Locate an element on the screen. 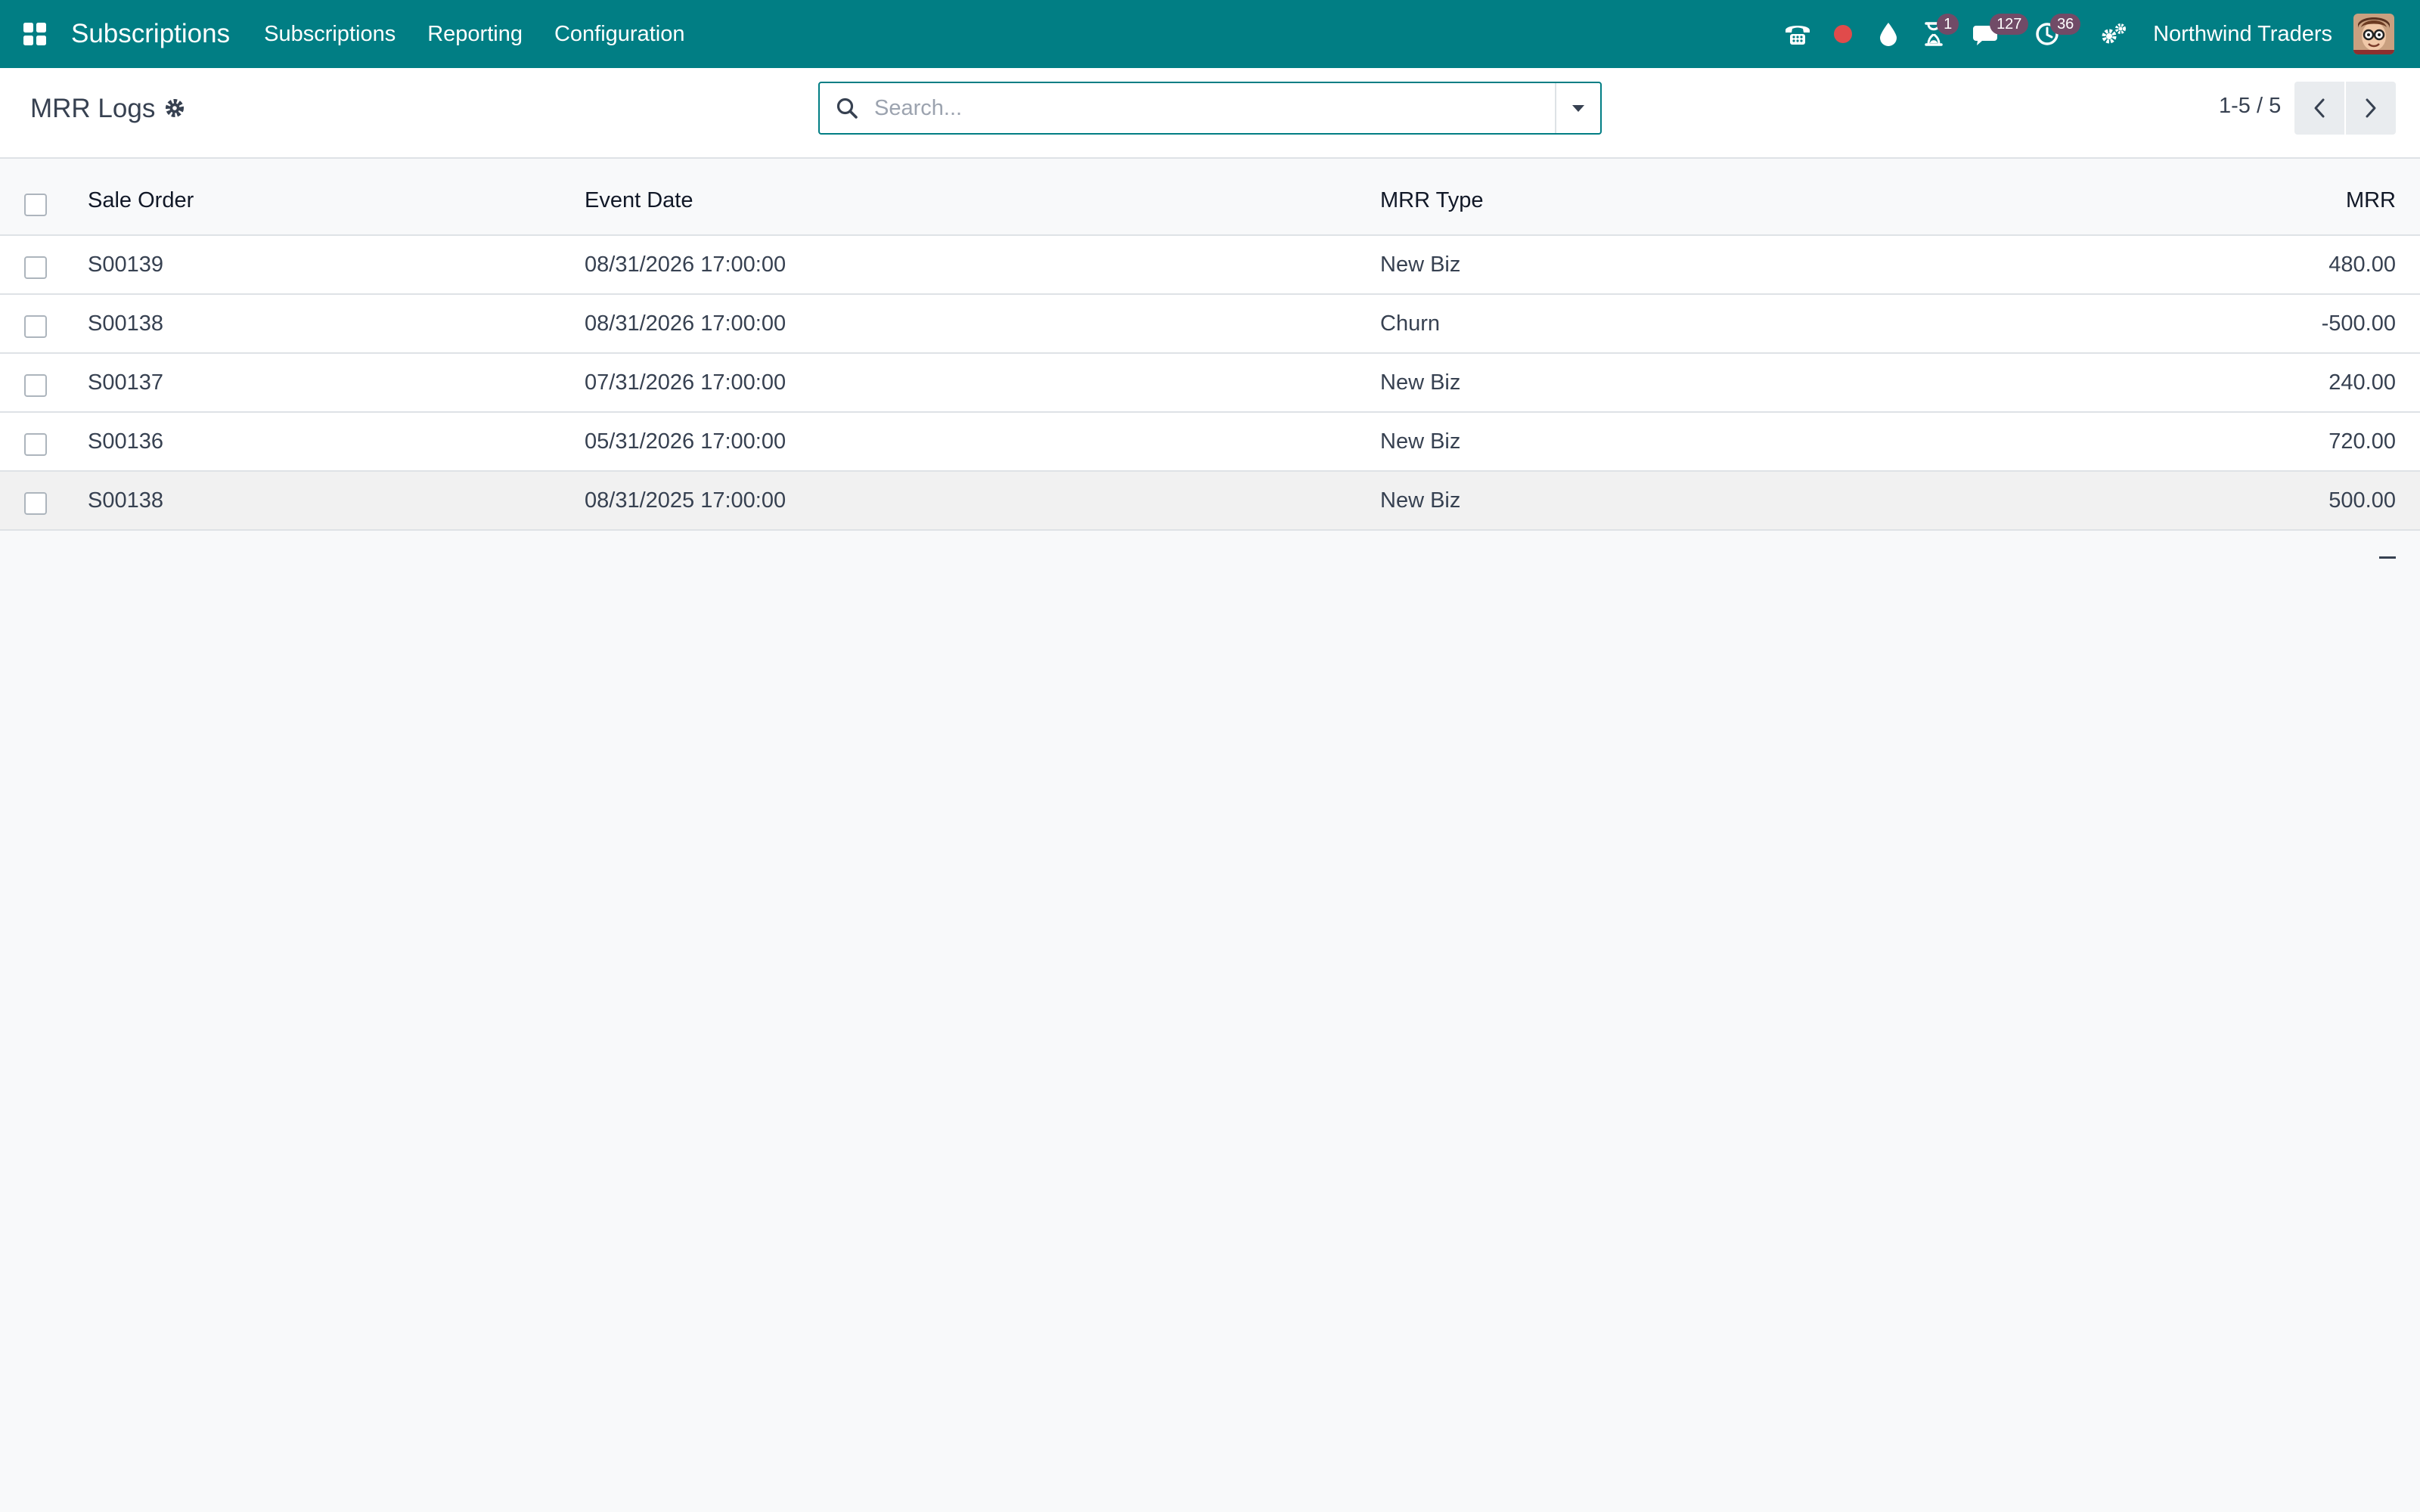 The width and height of the screenshot is (2420, 1512). activities-button: 1 is located at coordinates (1935, 34).